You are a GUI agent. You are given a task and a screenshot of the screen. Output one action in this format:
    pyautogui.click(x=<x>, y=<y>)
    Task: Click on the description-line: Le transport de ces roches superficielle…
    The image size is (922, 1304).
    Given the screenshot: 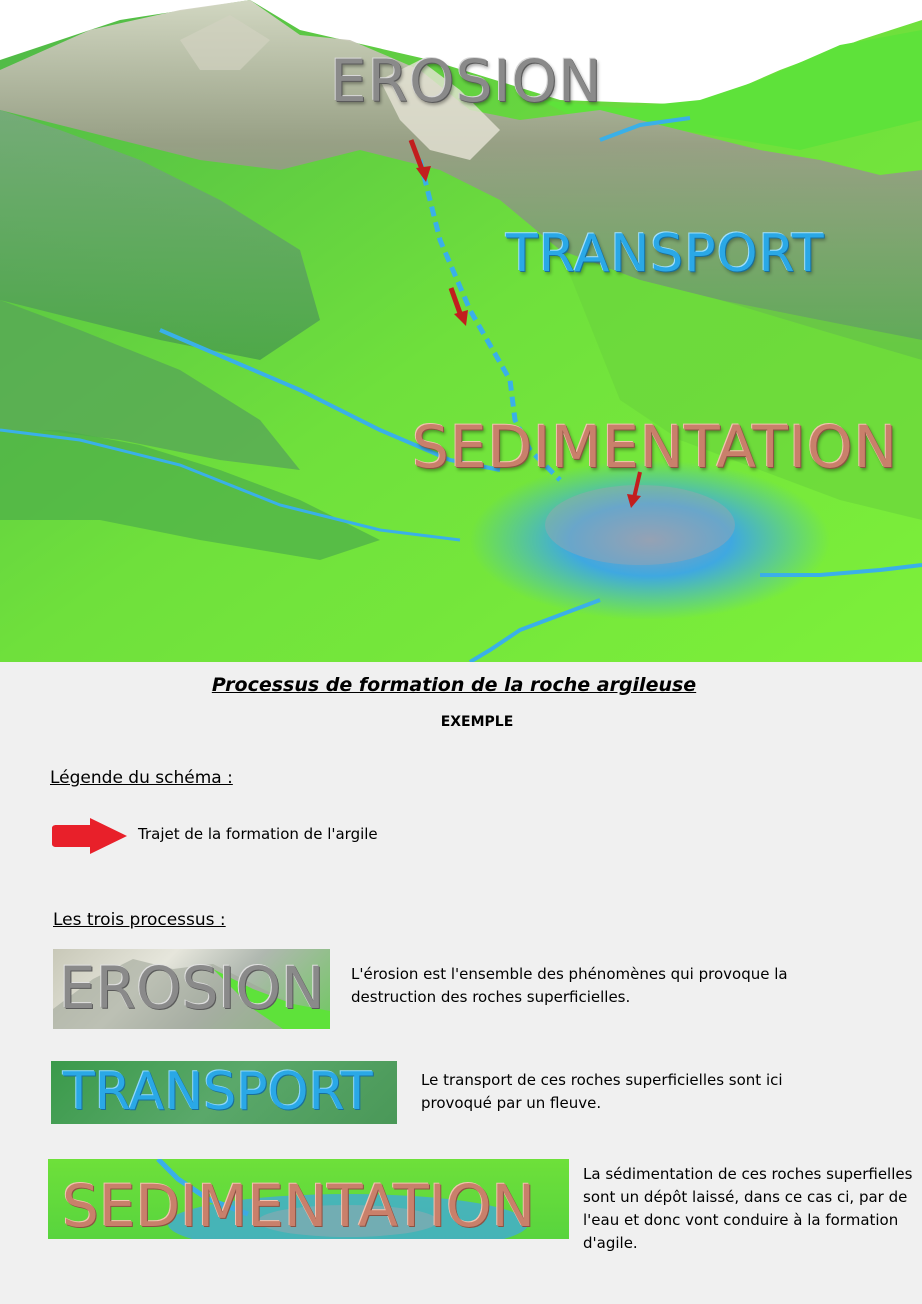 What is the action you would take?
    pyautogui.click(x=602, y=1080)
    